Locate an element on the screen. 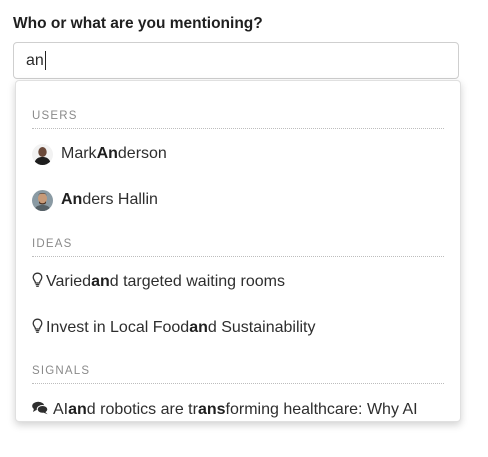 The height and width of the screenshot is (457, 488). match-text: d targeted waiting rooms is located at coordinates (197, 281).